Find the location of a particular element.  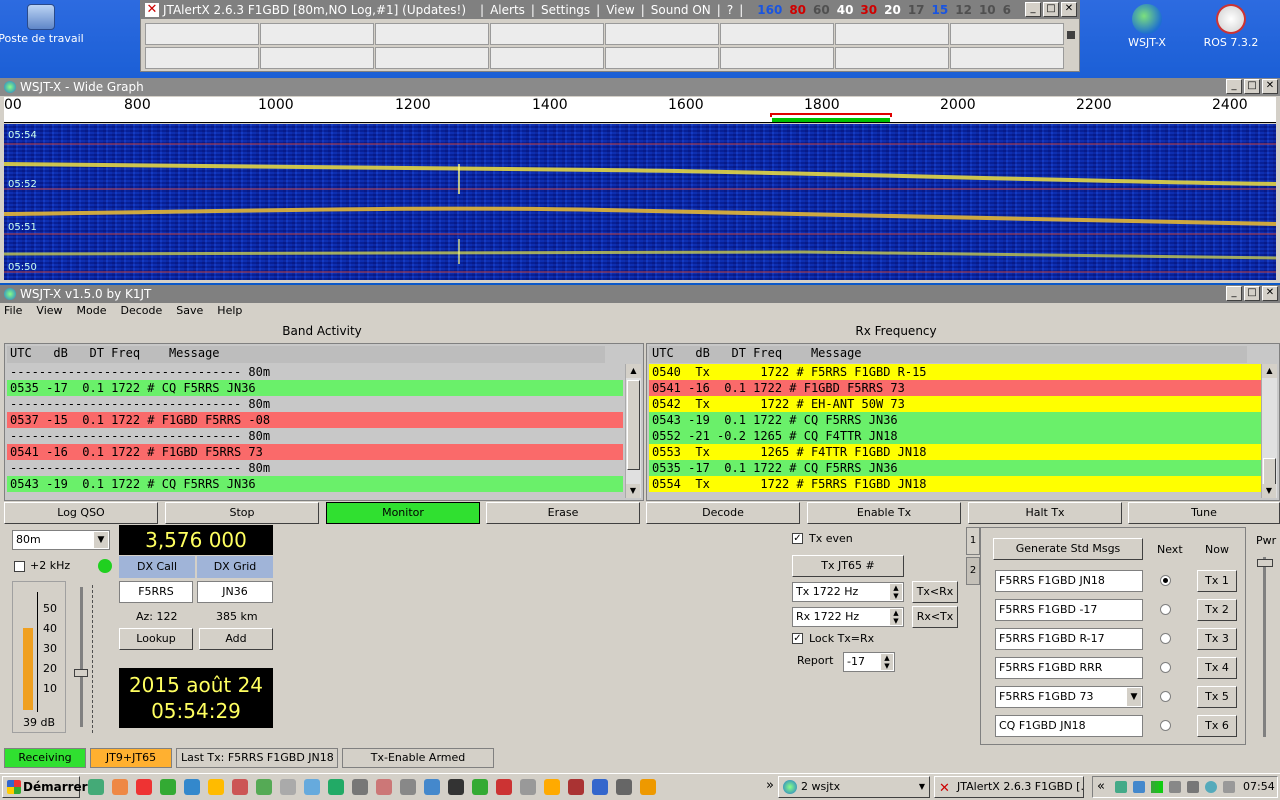

tray-clock: 07:54 is located at coordinates (1259, 786).